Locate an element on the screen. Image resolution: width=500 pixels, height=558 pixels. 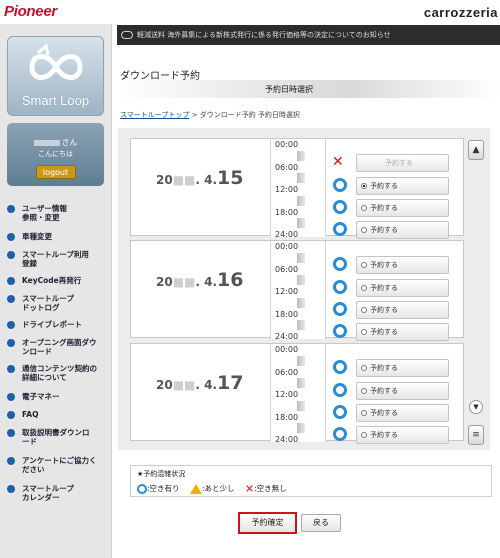
scroll-bottom-button: ≡ is located at coordinates (476, 435).